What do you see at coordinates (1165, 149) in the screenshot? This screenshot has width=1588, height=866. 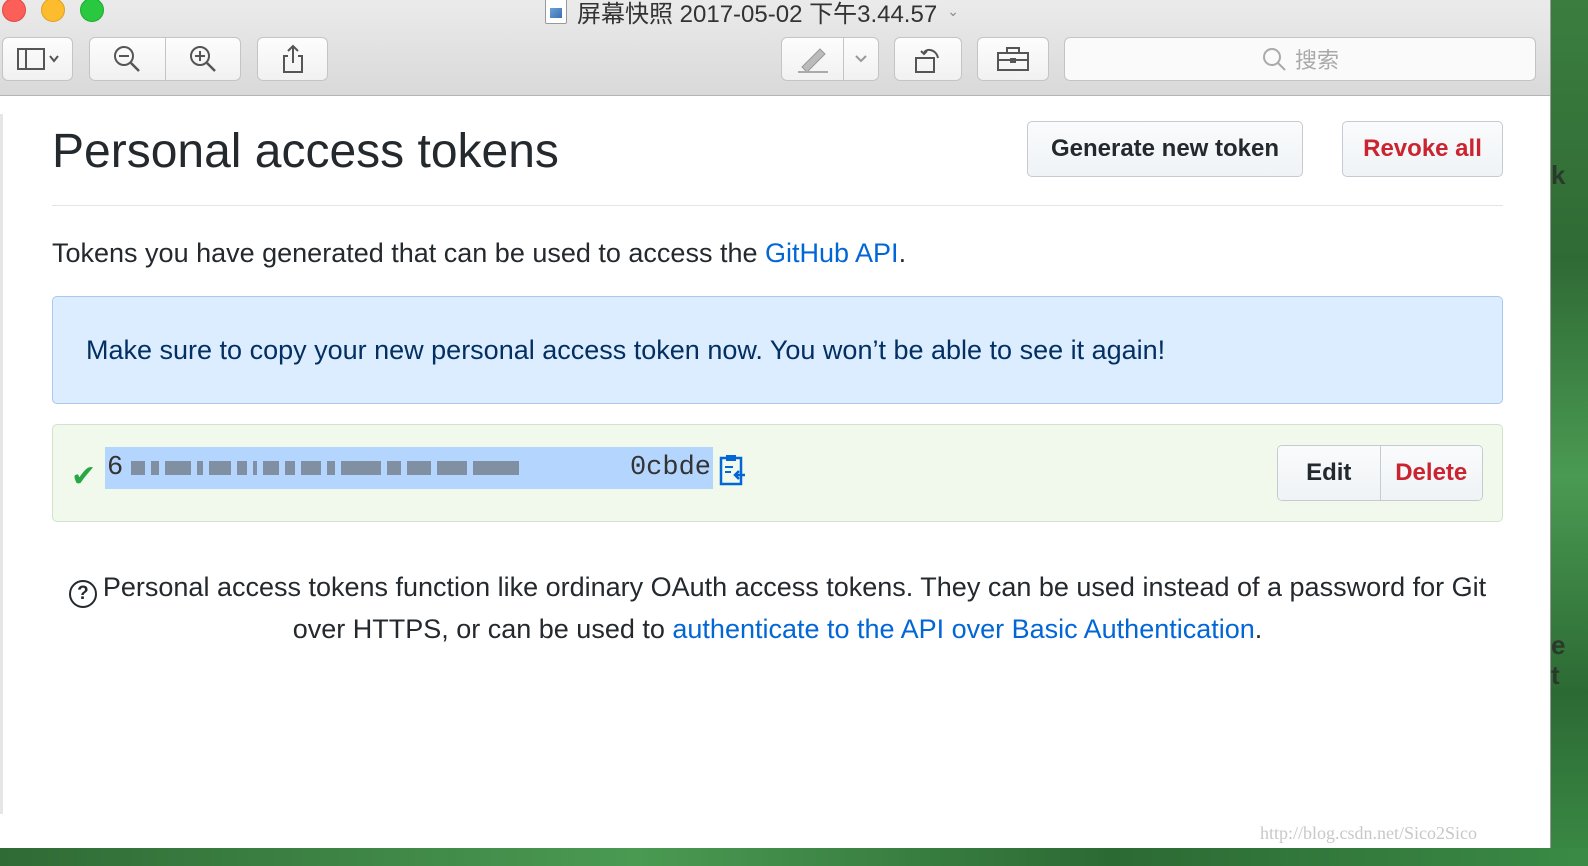 I see `generate-new-token-button: Generate new token` at bounding box center [1165, 149].